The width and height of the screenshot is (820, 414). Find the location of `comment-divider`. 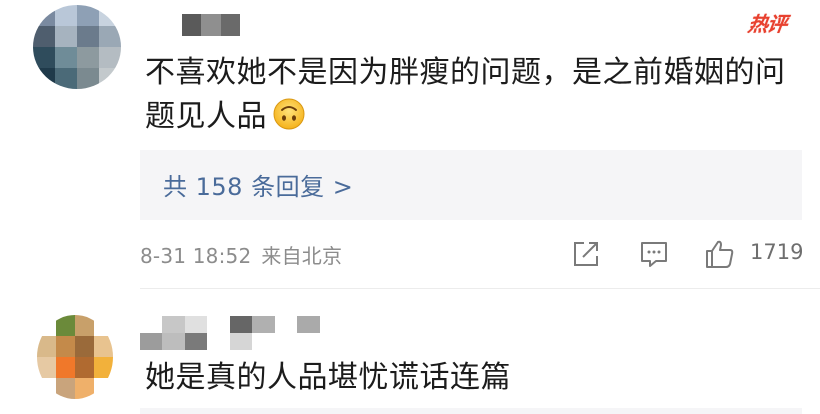

comment-divider is located at coordinates (480, 288).